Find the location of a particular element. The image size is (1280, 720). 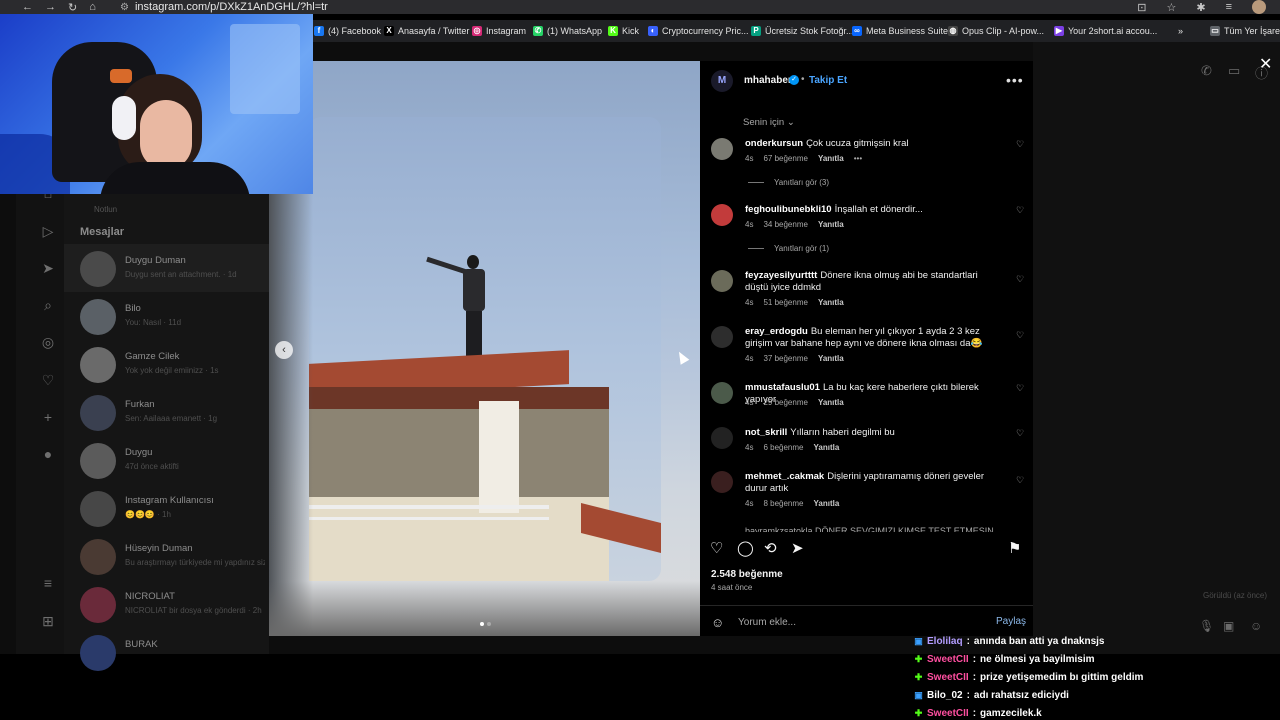

commenter-username: mmustafauslu01 is located at coordinates (782, 387).